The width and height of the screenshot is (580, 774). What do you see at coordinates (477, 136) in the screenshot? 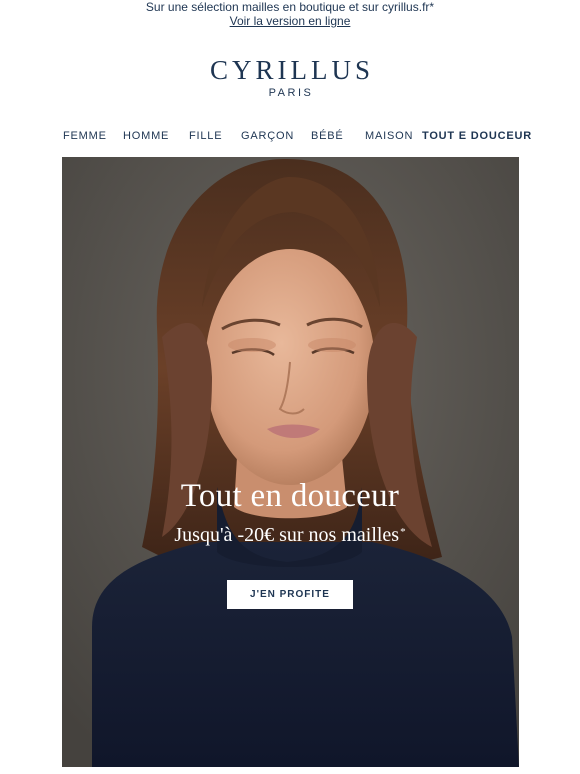
I see `nav-item-tout-en-douceur: TOUT E DOUCEUR` at bounding box center [477, 136].